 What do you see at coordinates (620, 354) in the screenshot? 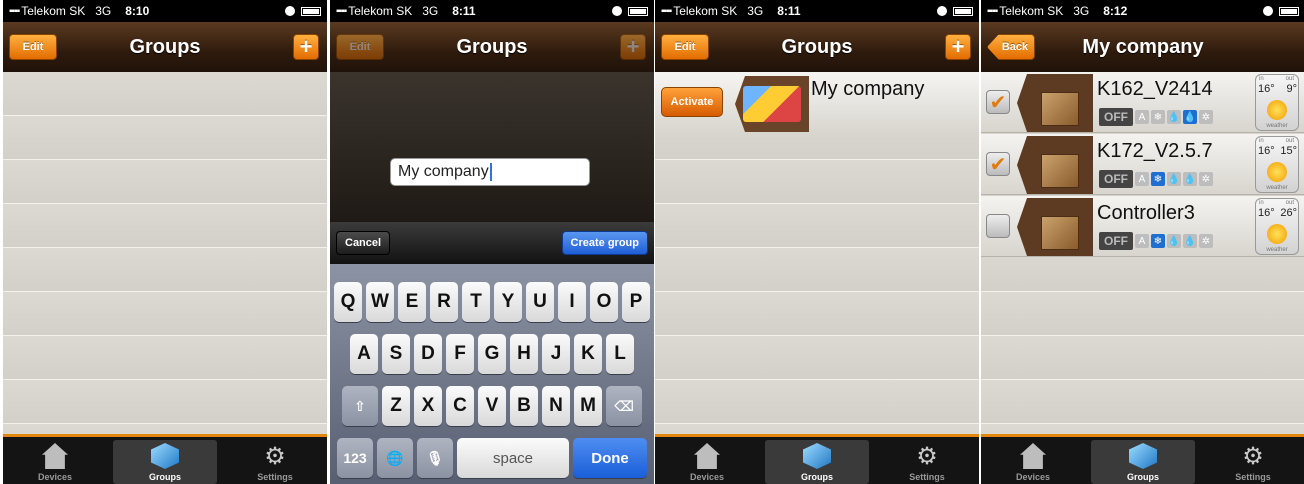
I see `letter-key: L` at bounding box center [620, 354].